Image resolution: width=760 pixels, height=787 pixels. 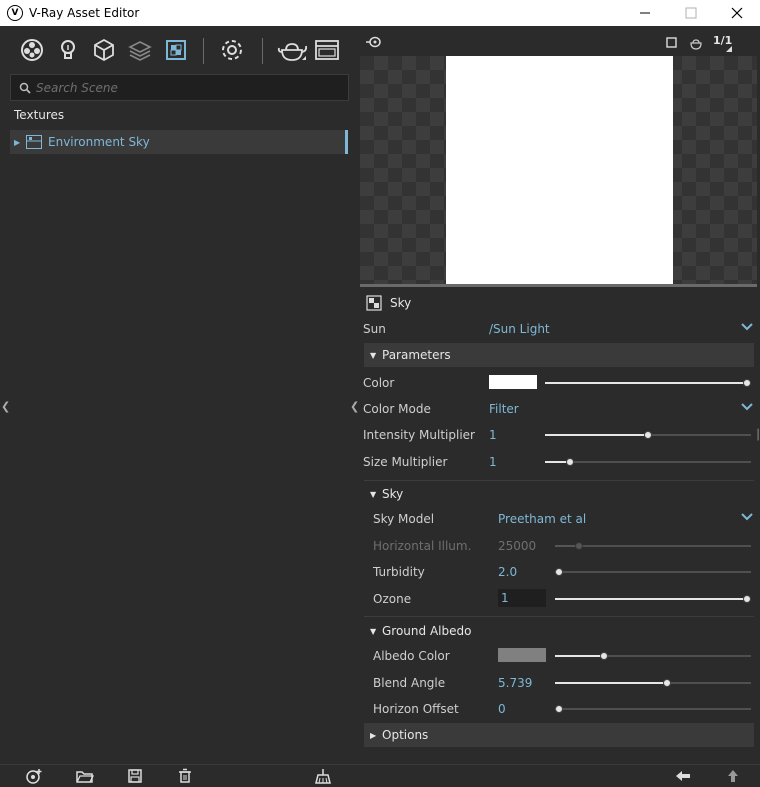 What do you see at coordinates (559, 480) in the screenshot?
I see `section-divider` at bounding box center [559, 480].